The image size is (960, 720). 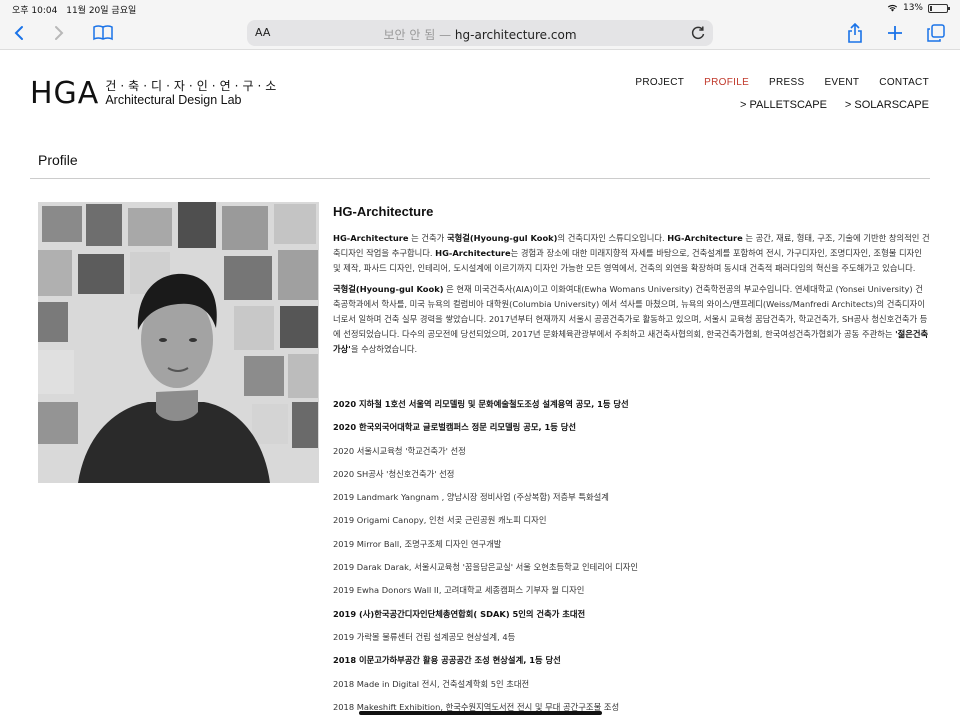 I want to click on nav-contact: CONTACT, so click(x=904, y=82).